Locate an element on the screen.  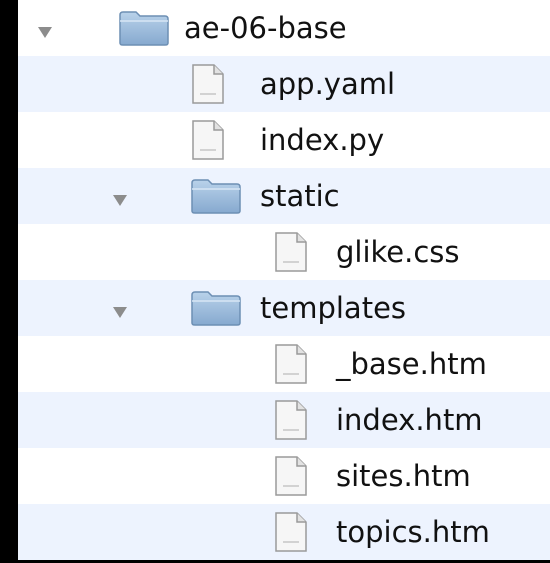
tree-item-label: sites.htm is located at coordinates (403, 476).